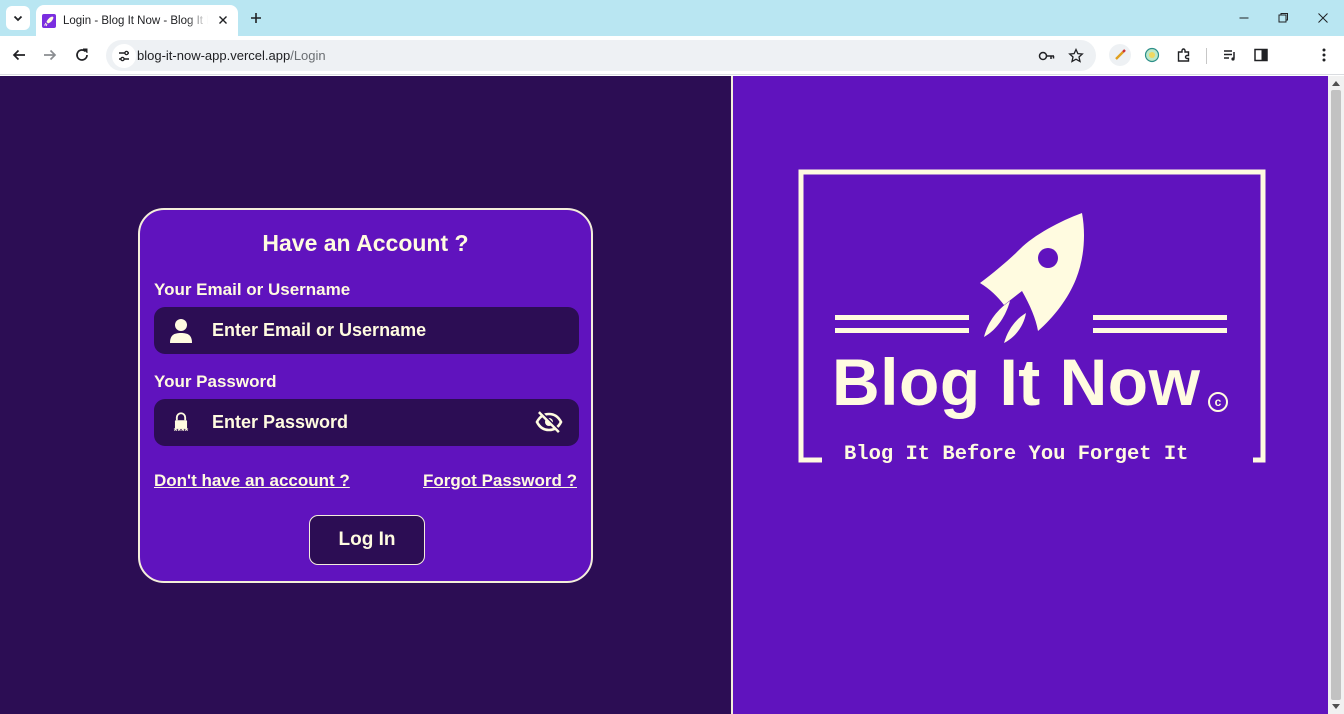 The image size is (1344, 714). I want to click on kebab-menu-icon, so click(1324, 55).